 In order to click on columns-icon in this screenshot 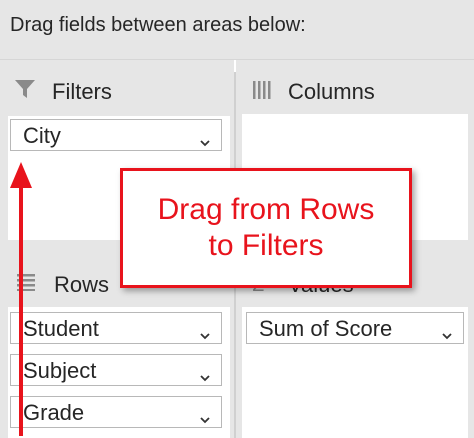, I will do `click(262, 92)`.